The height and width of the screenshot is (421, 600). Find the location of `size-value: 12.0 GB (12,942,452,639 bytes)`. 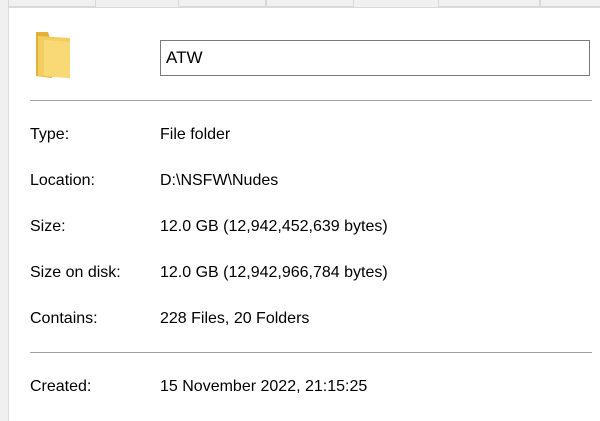

size-value: 12.0 GB (12,942,452,639 bytes) is located at coordinates (274, 226).